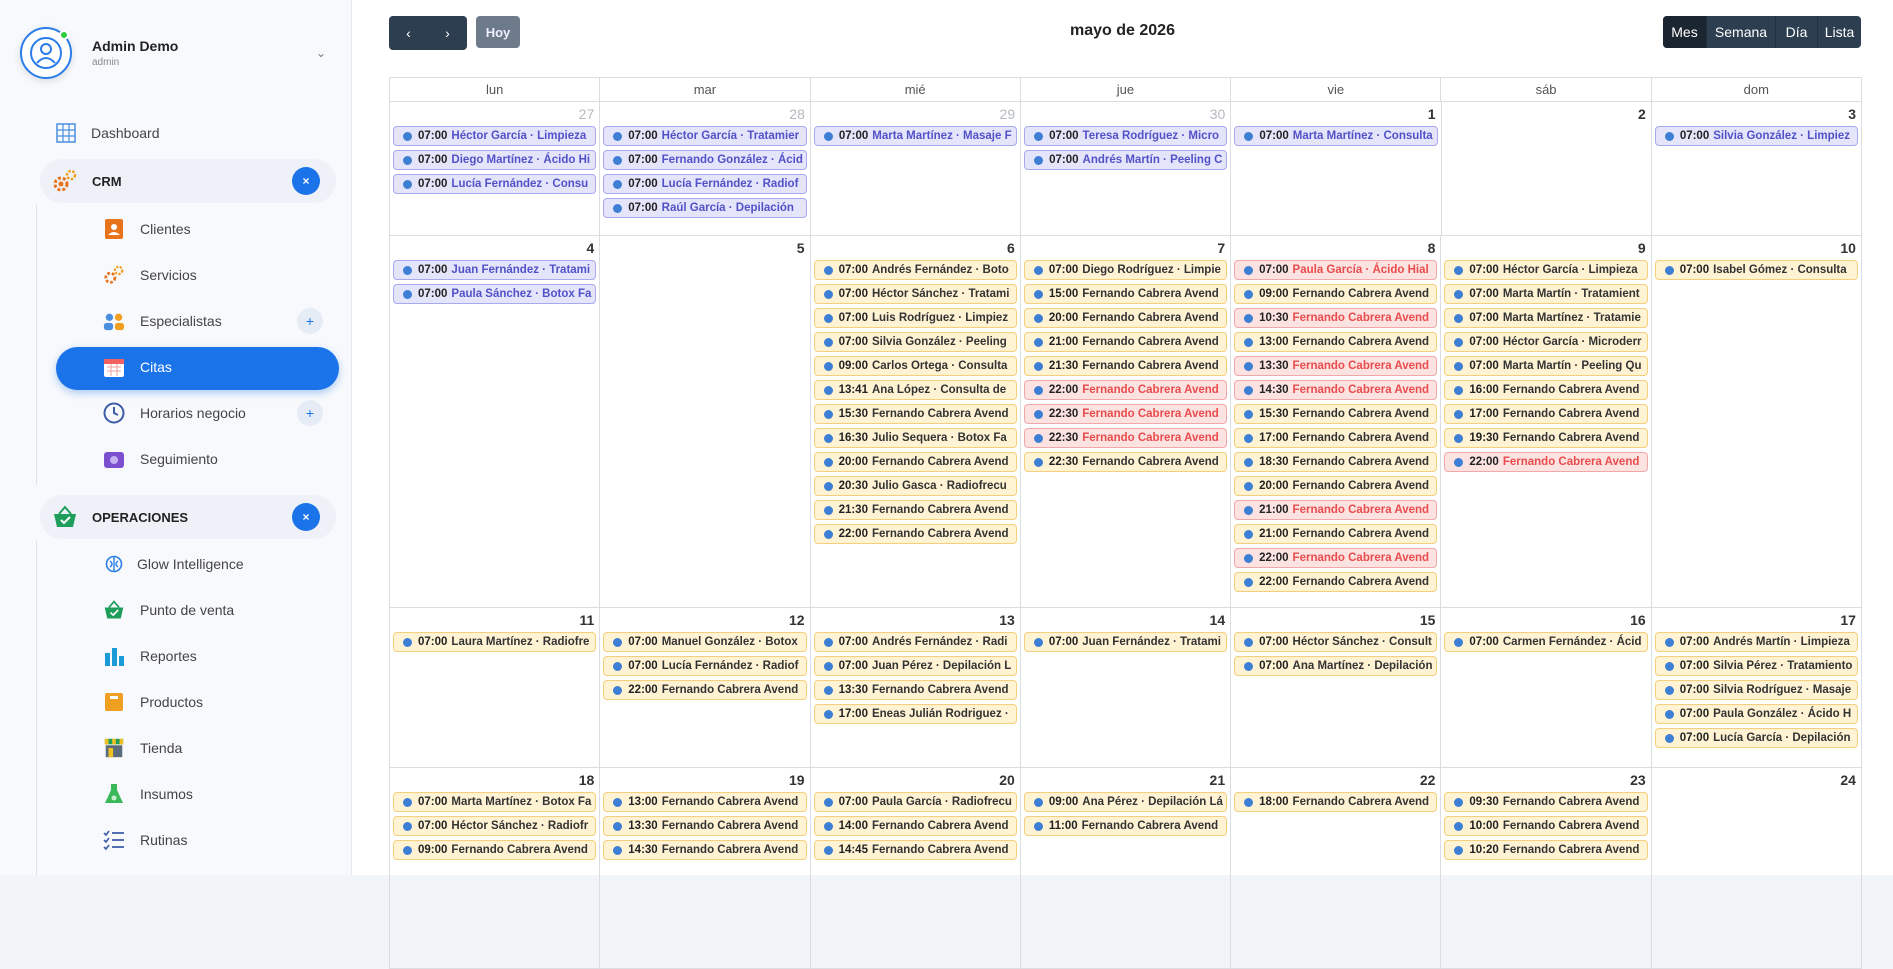 The width and height of the screenshot is (1893, 969). I want to click on appointment-event: 16:00 Fernando Cabrera Avend, so click(1546, 390).